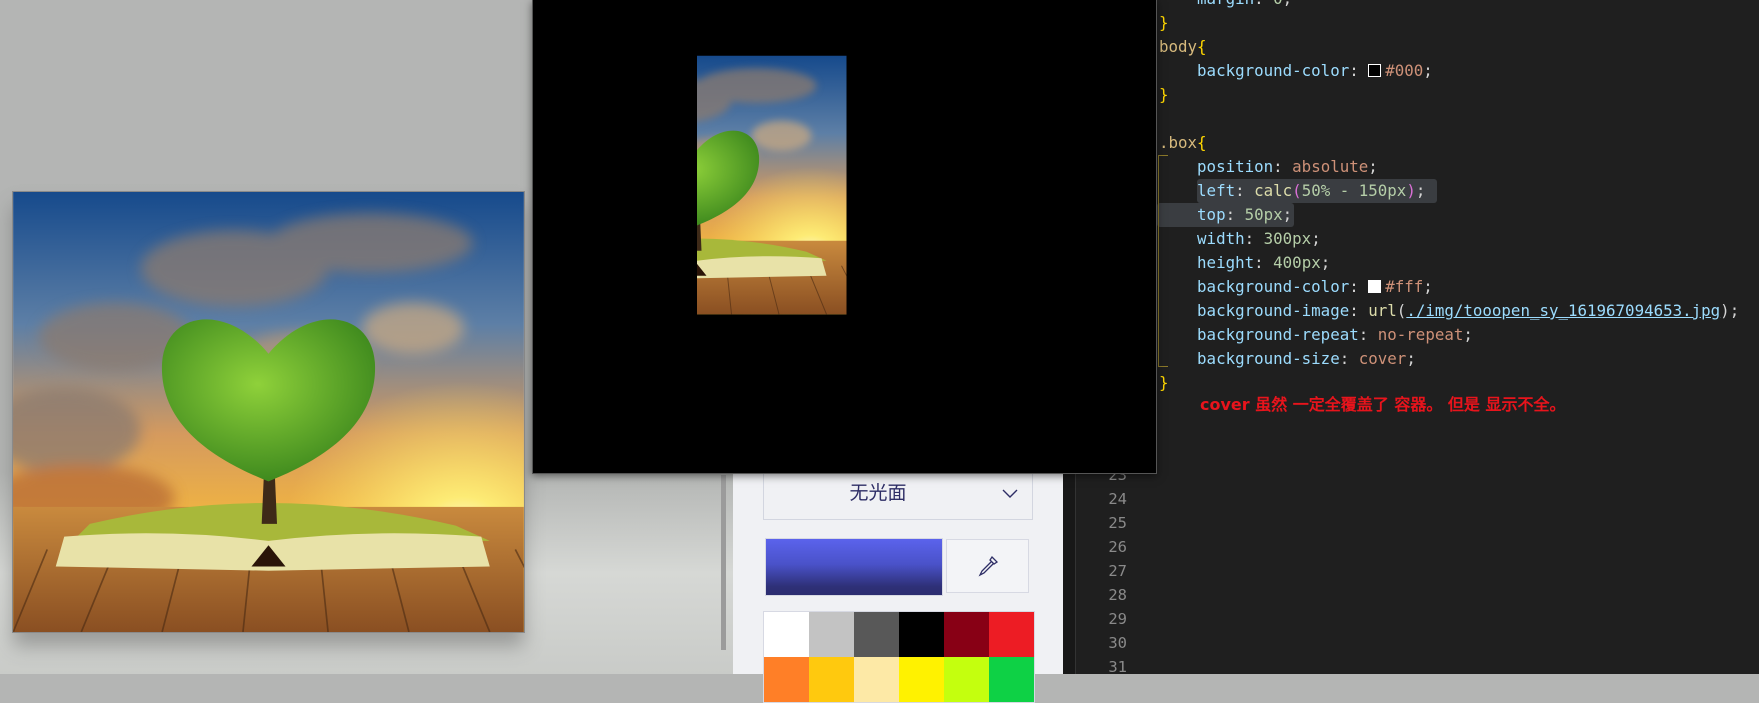 Image resolution: width=1759 pixels, height=703 pixels. Describe the element at coordinates (1117, 547) in the screenshot. I see `line-number: 26` at that location.